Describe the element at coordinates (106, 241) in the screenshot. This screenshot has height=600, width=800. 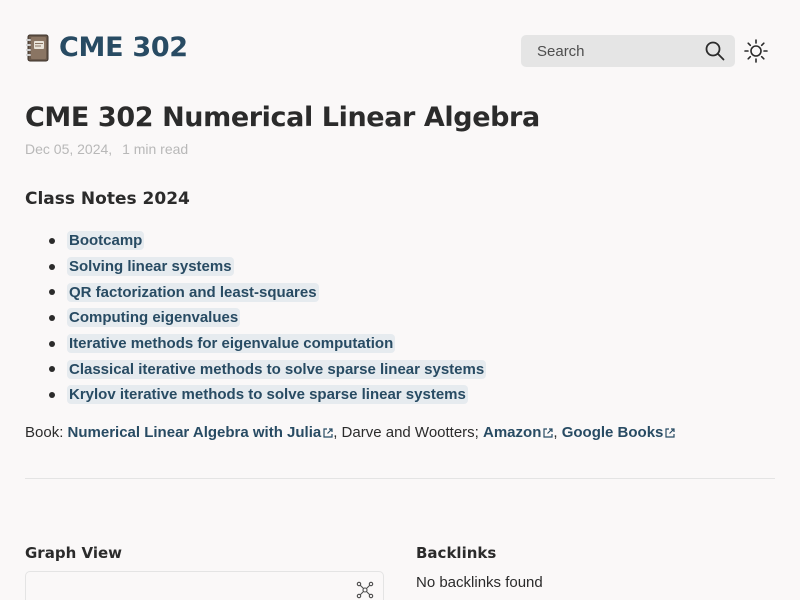
I see `note-link-bootcamp: Bootcamp` at that location.